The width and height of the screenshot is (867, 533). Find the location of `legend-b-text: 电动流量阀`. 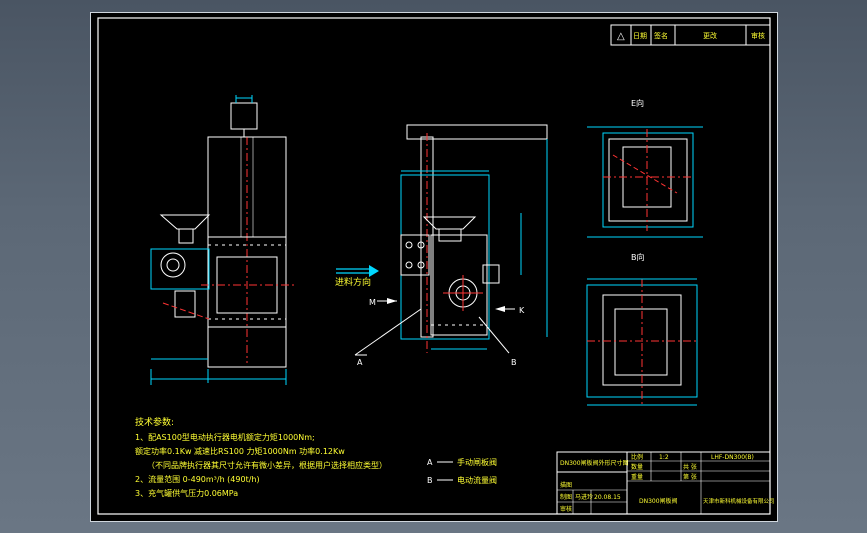

legend-b-text: 电动流量阀 is located at coordinates (477, 480).